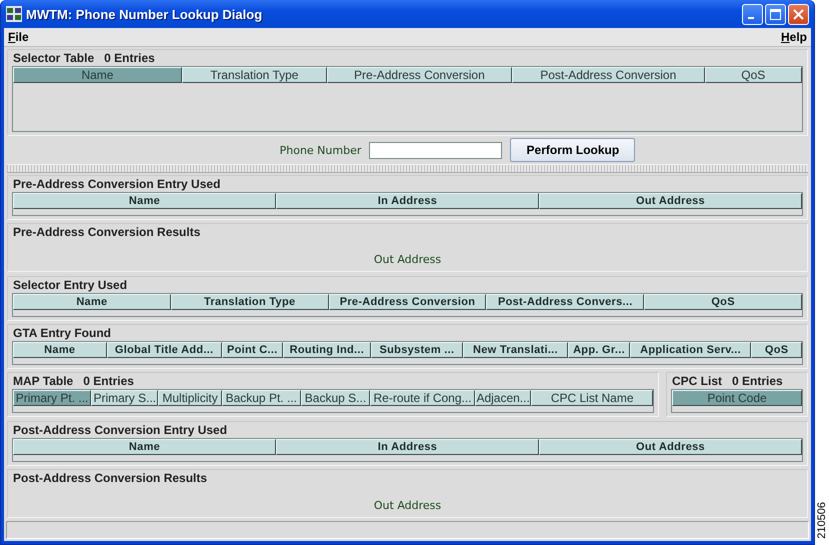 Image resolution: width=829 pixels, height=545 pixels. Describe the element at coordinates (190, 398) in the screenshot. I see `column-header: Multiplicity` at that location.